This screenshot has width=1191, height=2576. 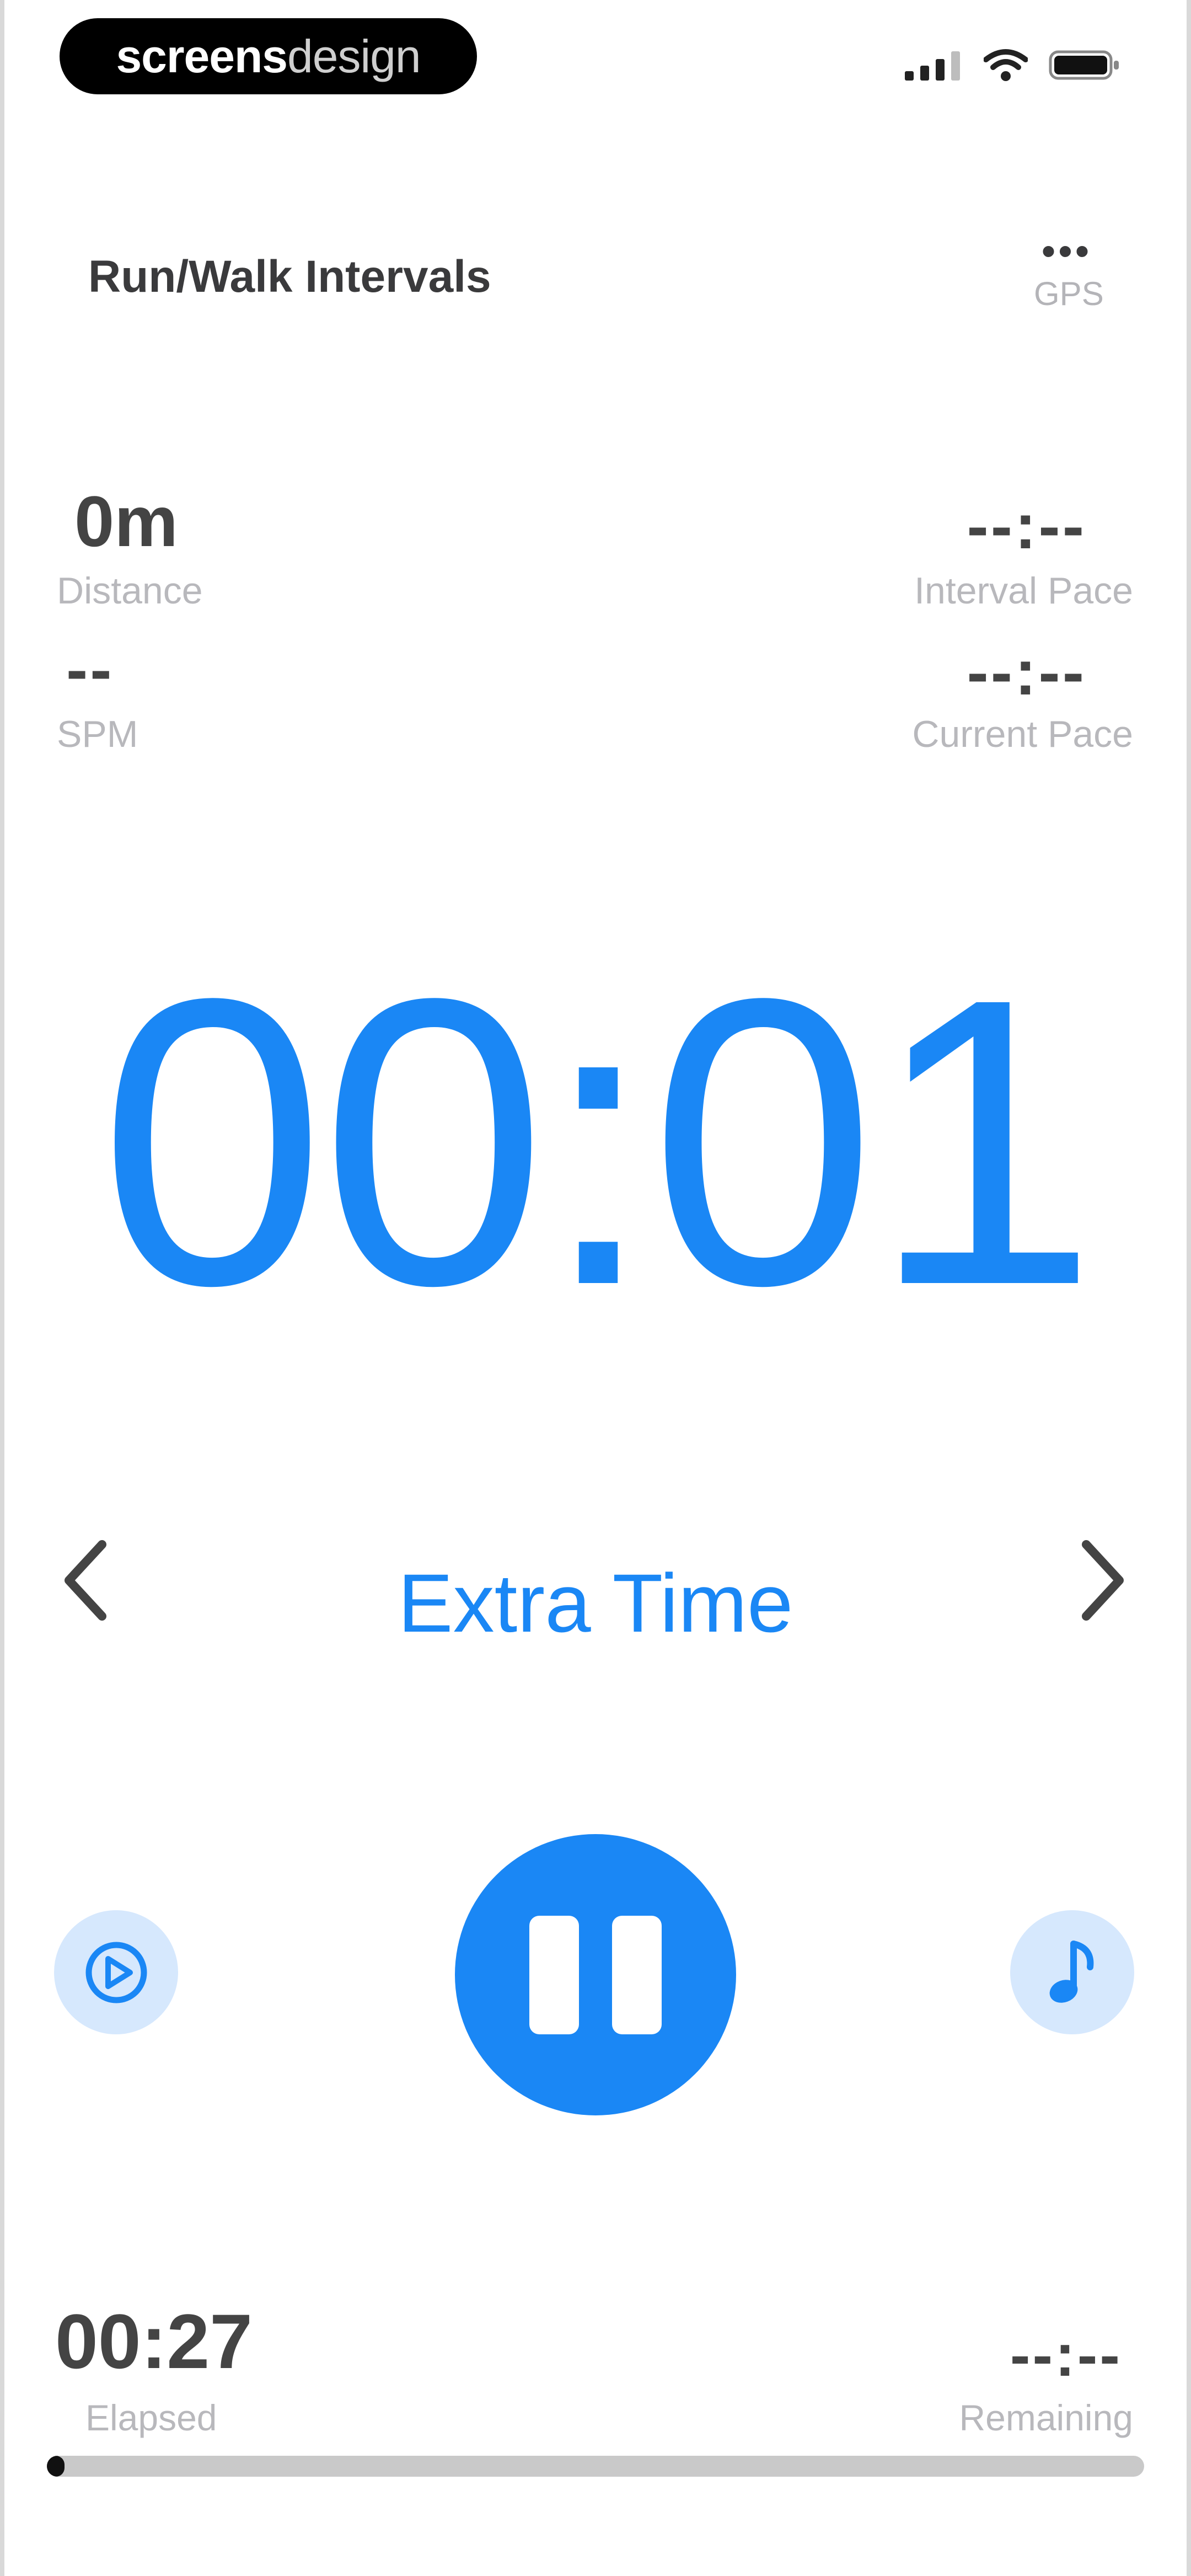 I want to click on interval-pace-value: --:--, so click(x=1026, y=526).